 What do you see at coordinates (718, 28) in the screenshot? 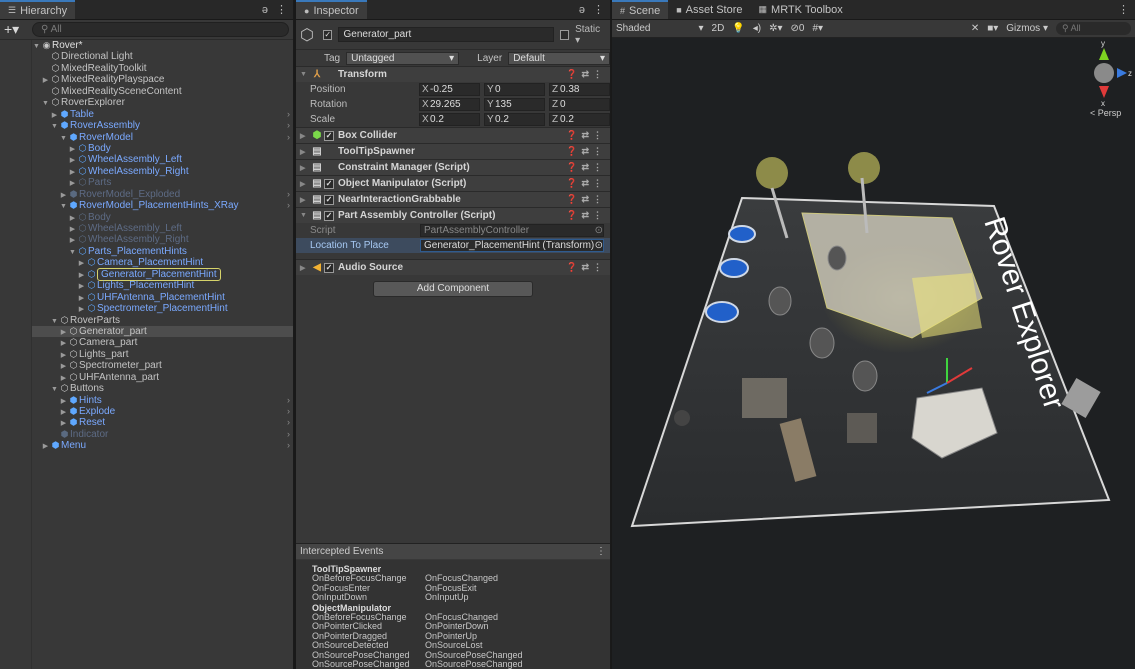
I see `2d-toggle: 2D` at bounding box center [718, 28].